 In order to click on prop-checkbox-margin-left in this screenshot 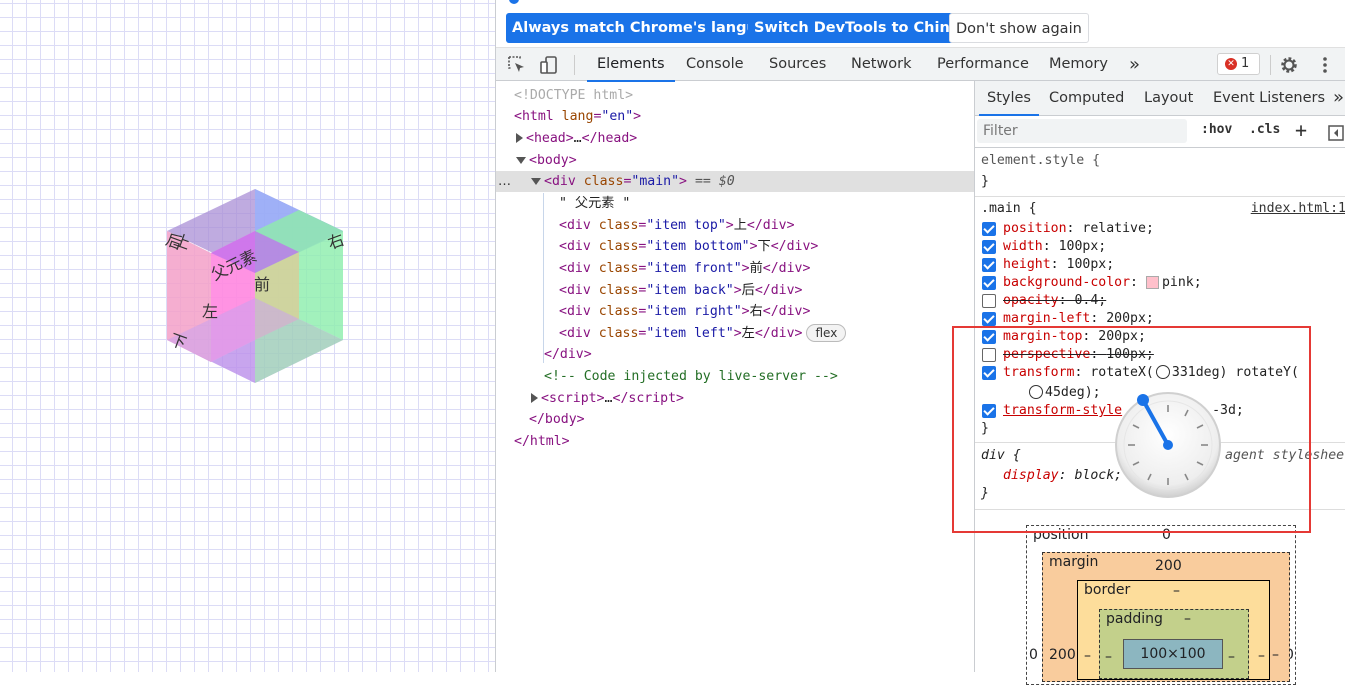, I will do `click(989, 319)`.